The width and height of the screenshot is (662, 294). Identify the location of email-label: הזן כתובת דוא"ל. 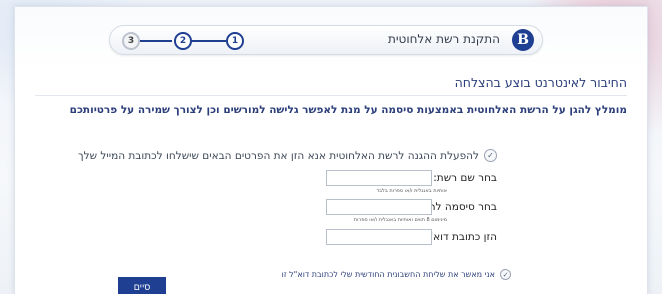
(459, 237).